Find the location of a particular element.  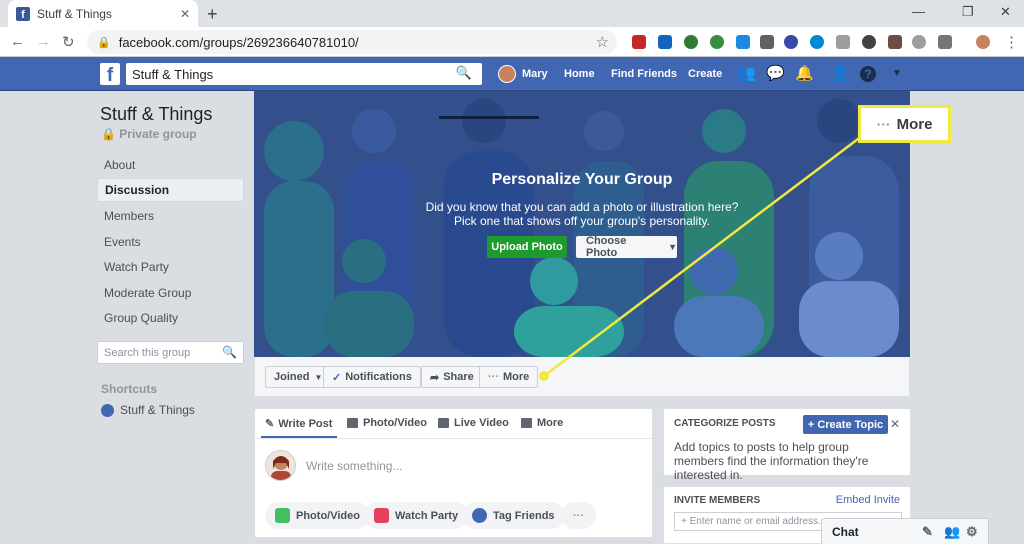

back-icon: ← is located at coordinates (17, 41).